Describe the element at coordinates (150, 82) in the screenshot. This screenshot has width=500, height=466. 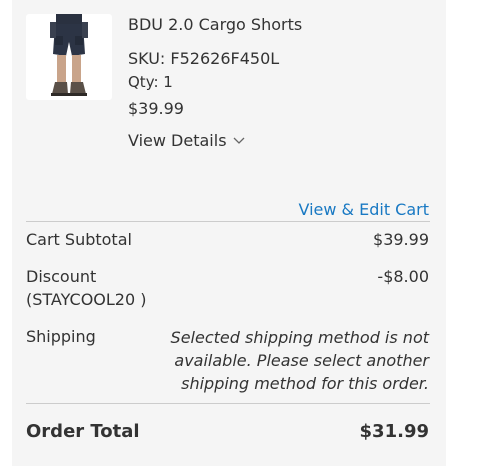
I see `product-qty: Qty: 1` at that location.